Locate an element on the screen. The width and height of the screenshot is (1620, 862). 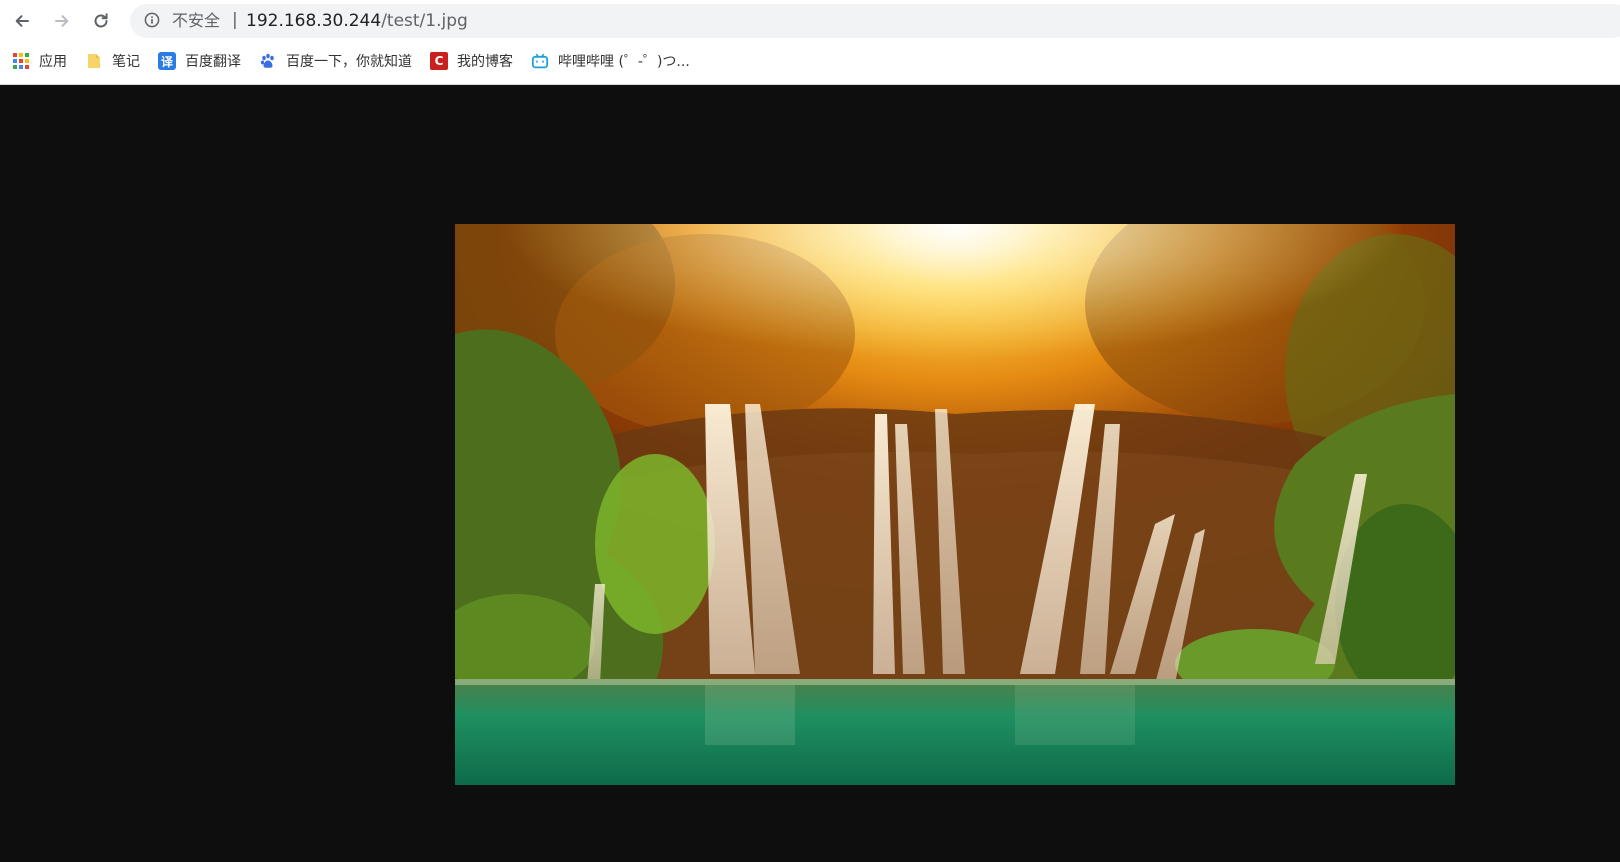
bookmark-label: 我的博客 is located at coordinates (485, 62).